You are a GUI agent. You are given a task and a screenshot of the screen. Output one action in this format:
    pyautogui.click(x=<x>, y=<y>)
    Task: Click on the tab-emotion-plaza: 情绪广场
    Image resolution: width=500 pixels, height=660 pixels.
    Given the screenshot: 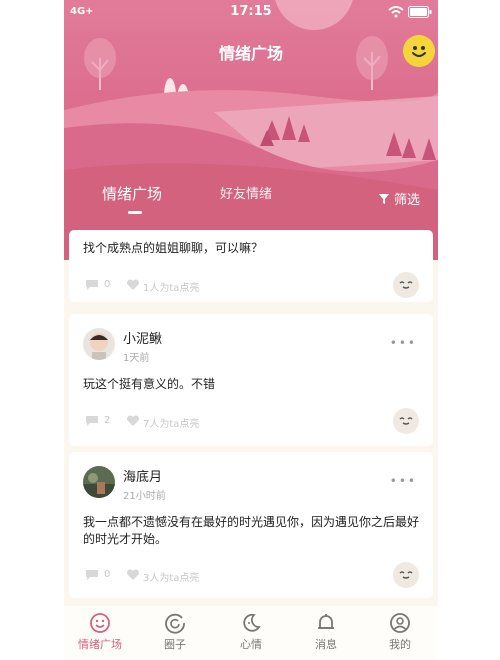 What is the action you would take?
    pyautogui.click(x=132, y=193)
    